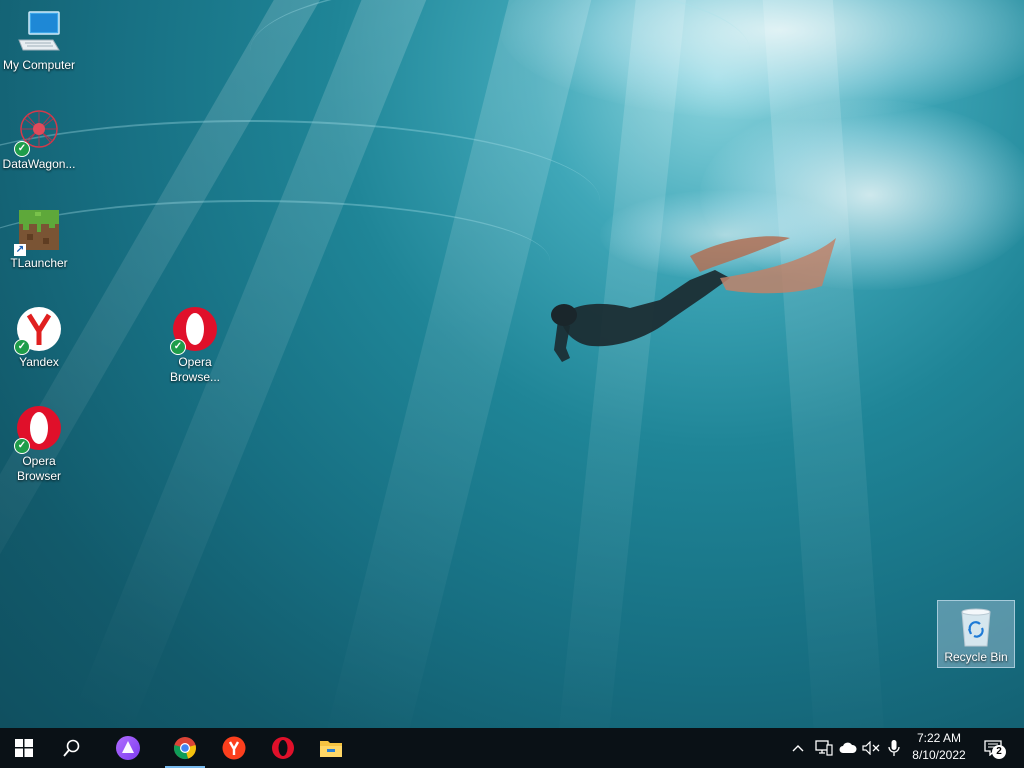 The height and width of the screenshot is (768, 1024). What do you see at coordinates (39, 65) in the screenshot?
I see `icon-label: My Computer` at bounding box center [39, 65].